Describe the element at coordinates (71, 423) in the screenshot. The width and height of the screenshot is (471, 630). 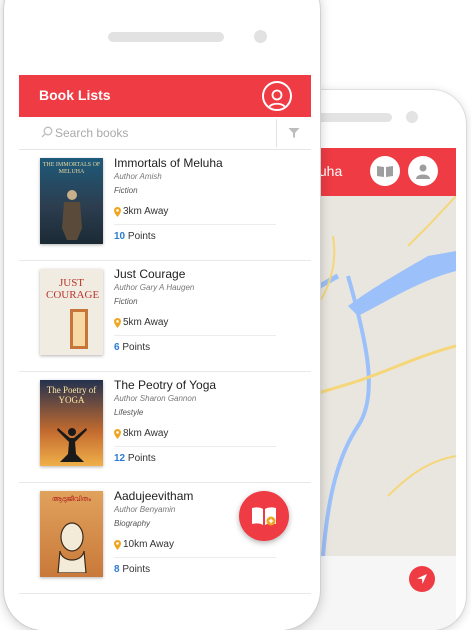
I see `book-cover: The Poetry of YOGA` at that location.